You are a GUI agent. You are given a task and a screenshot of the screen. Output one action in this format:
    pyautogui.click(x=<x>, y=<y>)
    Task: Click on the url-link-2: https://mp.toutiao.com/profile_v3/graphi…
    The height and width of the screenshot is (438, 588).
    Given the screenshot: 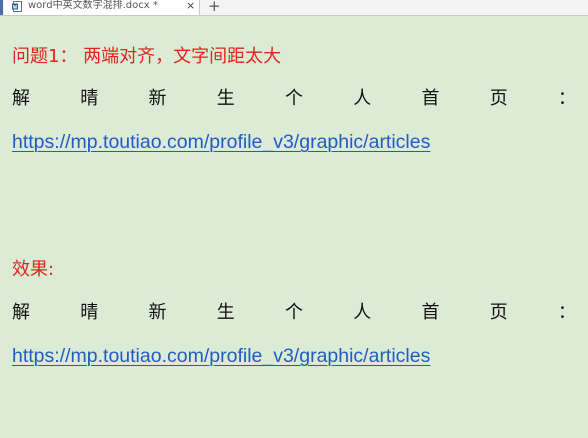 What is the action you would take?
    pyautogui.click(x=221, y=356)
    